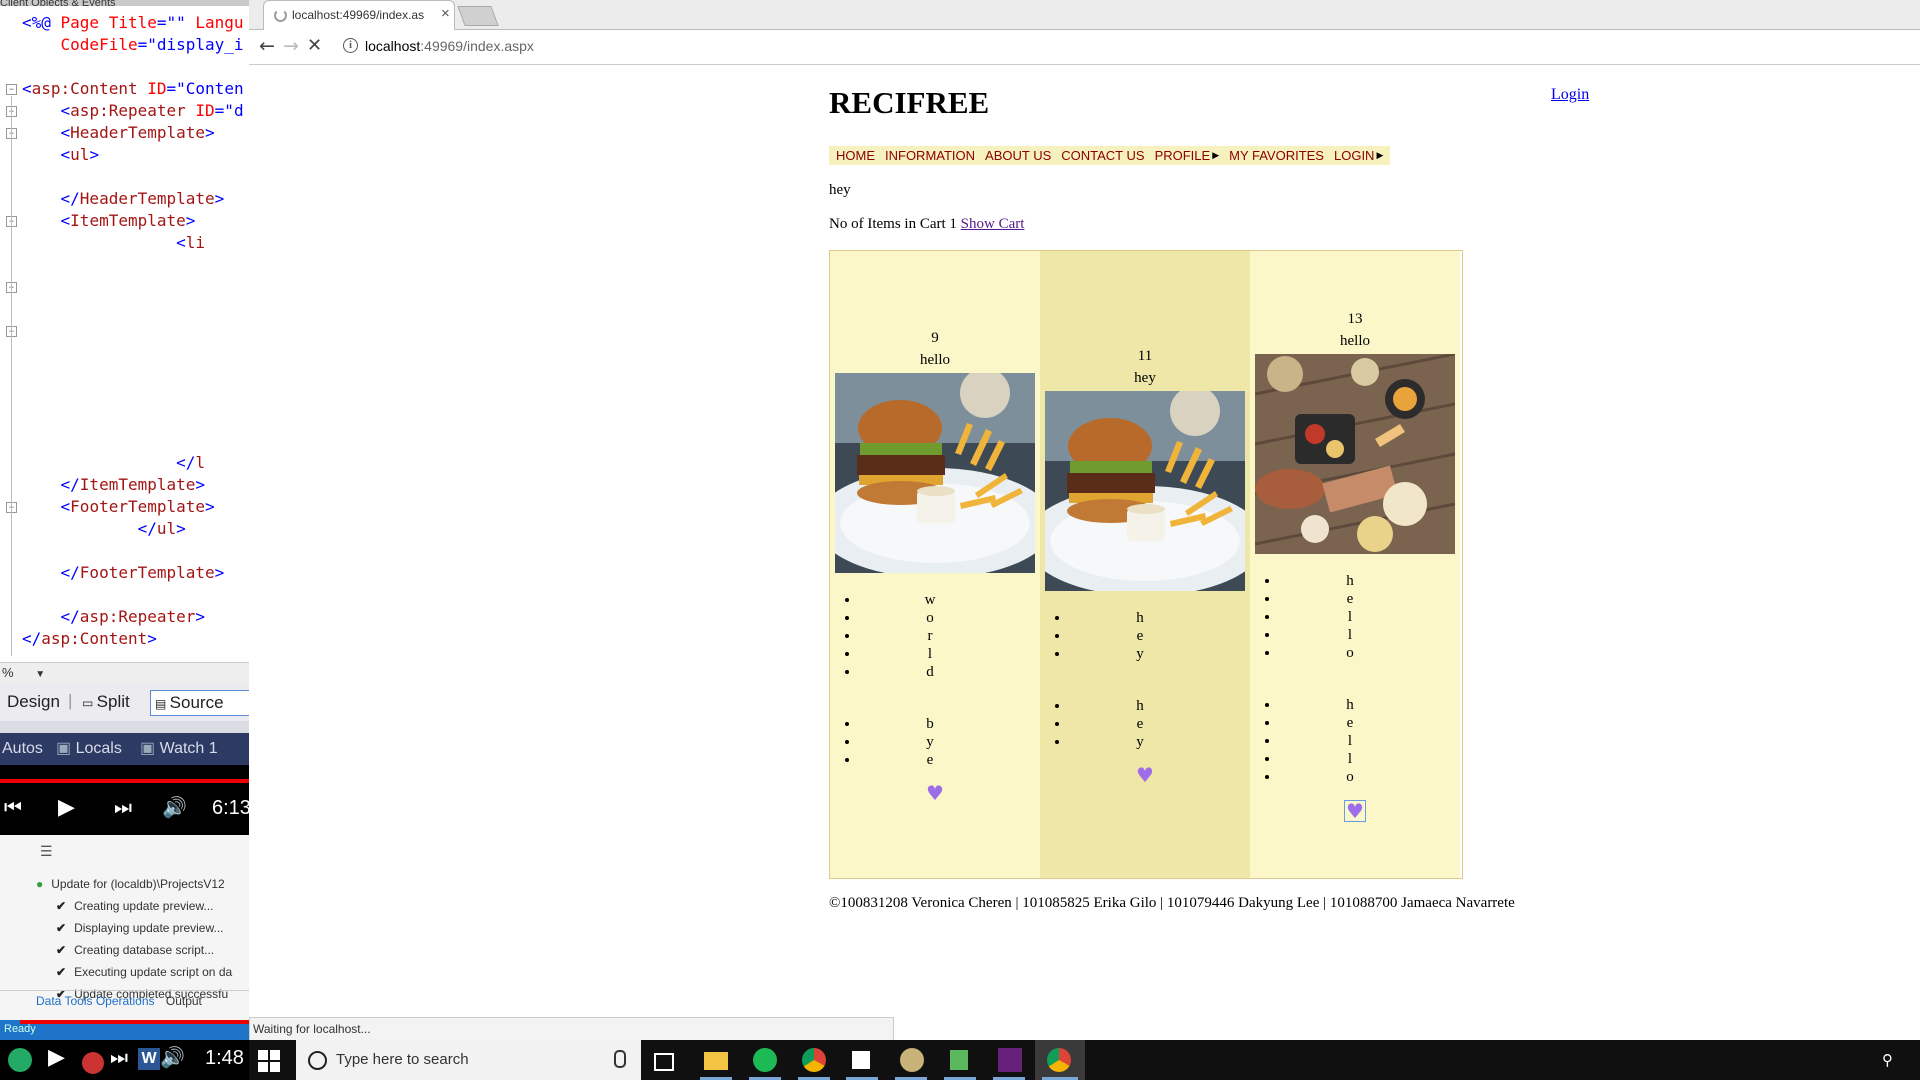  I want to click on code-line: <ul>, so click(61, 155).